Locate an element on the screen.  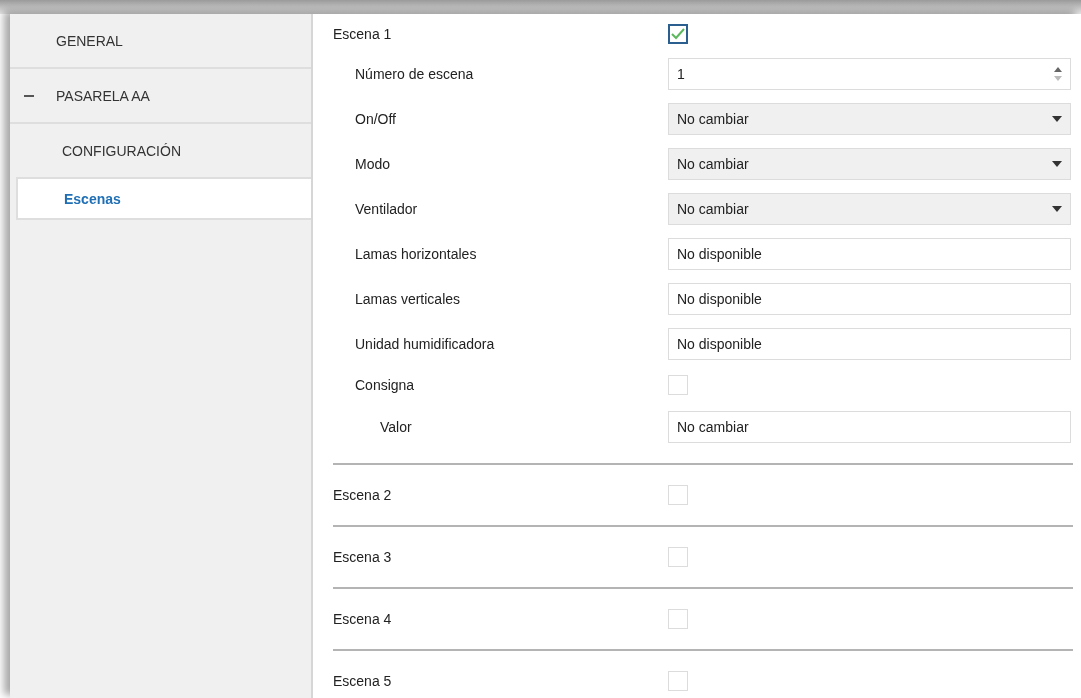
scene-label: Escena 4 is located at coordinates (363, 619).